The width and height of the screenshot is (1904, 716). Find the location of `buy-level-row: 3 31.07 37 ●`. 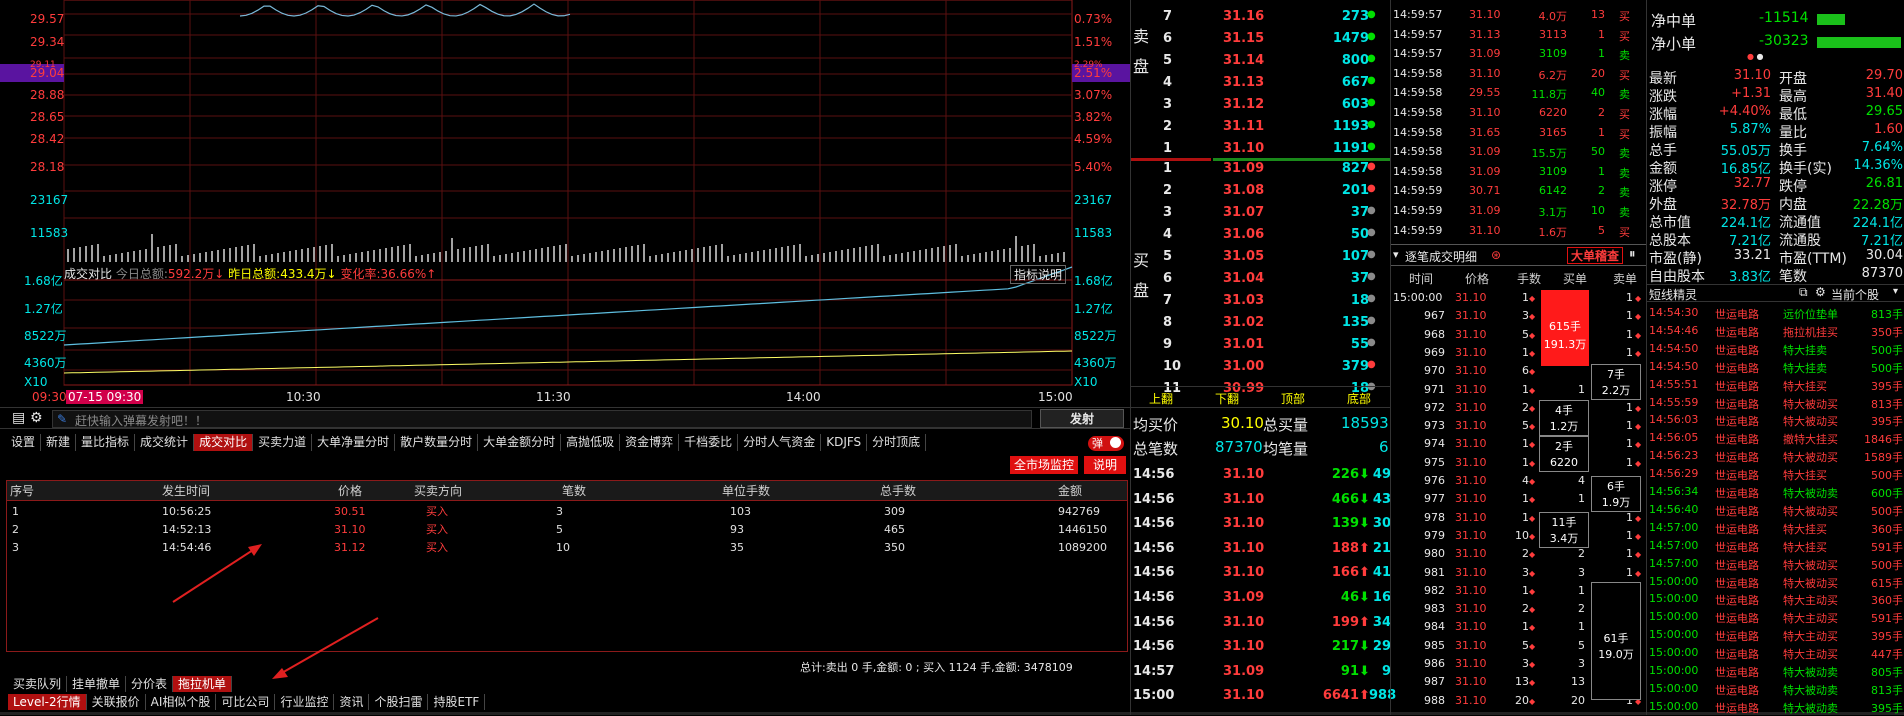

buy-level-row: 3 31.07 37 ● is located at coordinates (1261, 213).